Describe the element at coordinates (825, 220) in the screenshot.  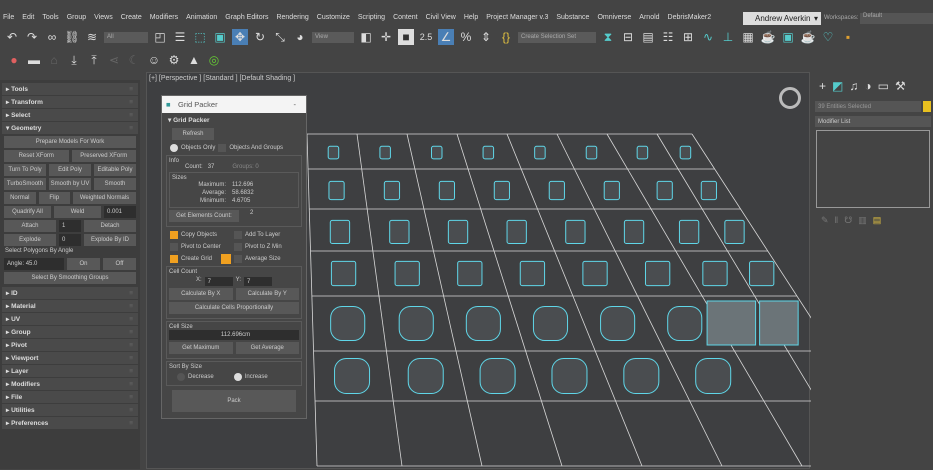
I see `pin-stack-icon: ✎` at that location.